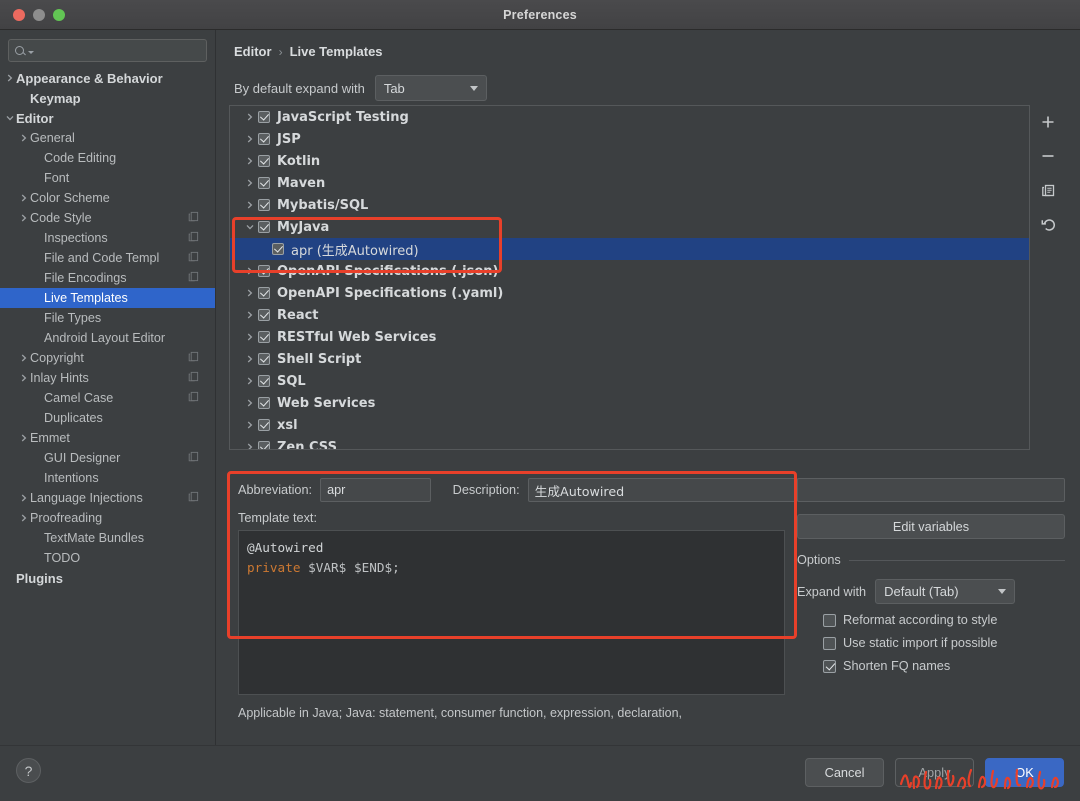 The height and width of the screenshot is (801, 1080). I want to click on revert-icon, so click(1048, 224).